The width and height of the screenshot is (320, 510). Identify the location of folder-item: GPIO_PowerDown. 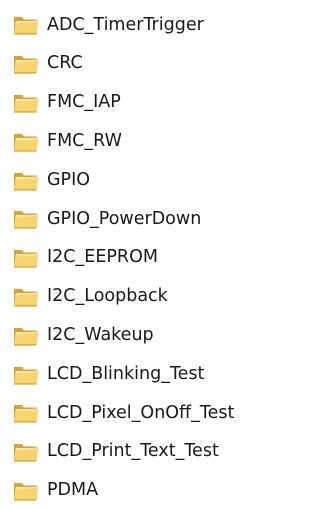
(145, 219).